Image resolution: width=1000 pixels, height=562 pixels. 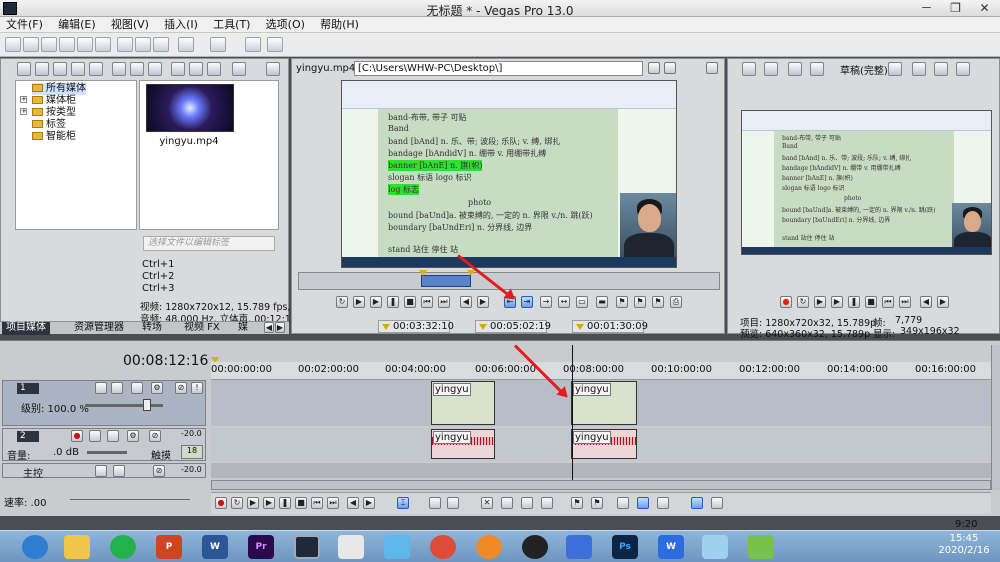 I want to click on firefox-icon, so click(x=489, y=547).